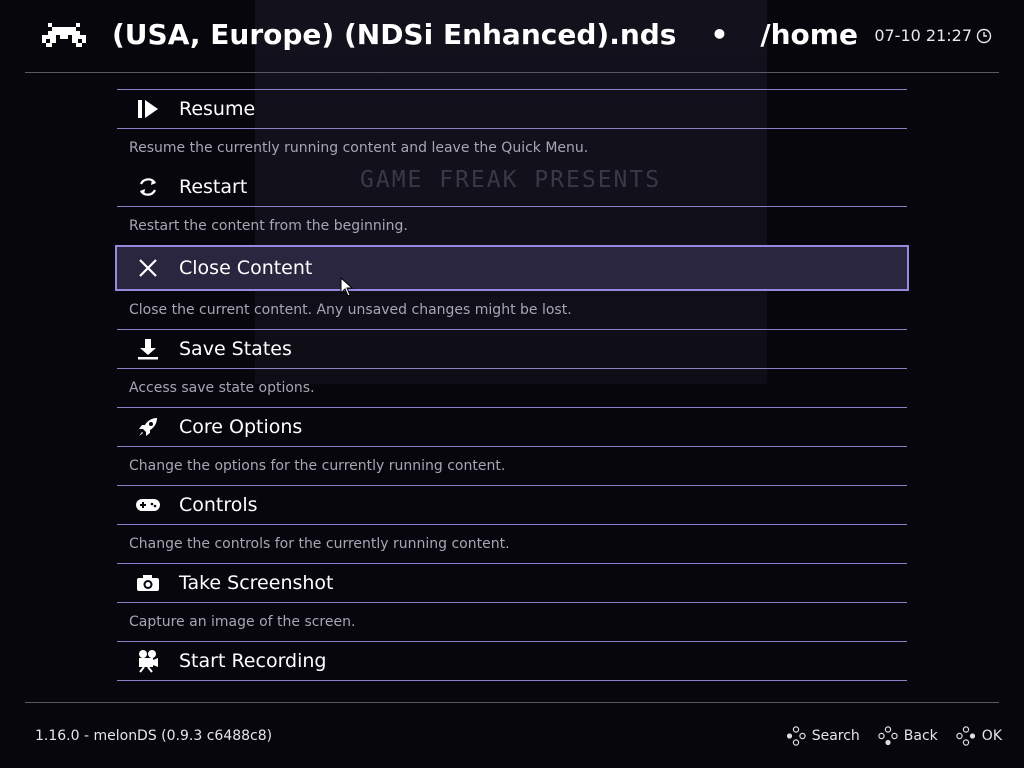  Describe the element at coordinates (148, 187) in the screenshot. I see `restart-icon` at that location.